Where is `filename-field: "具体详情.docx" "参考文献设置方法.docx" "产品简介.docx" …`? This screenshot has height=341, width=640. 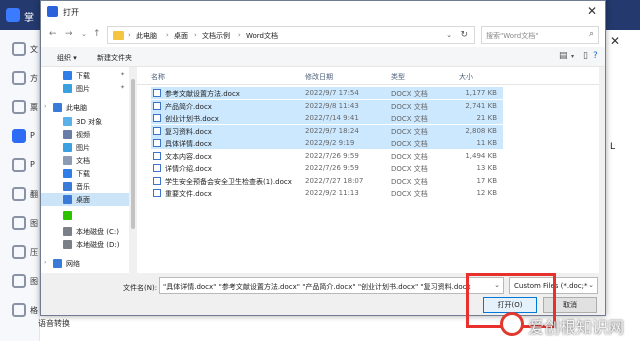 filename-field: "具体详情.docx" "参考文献设置方法.docx" "产品简介.docx" … is located at coordinates (331, 285).